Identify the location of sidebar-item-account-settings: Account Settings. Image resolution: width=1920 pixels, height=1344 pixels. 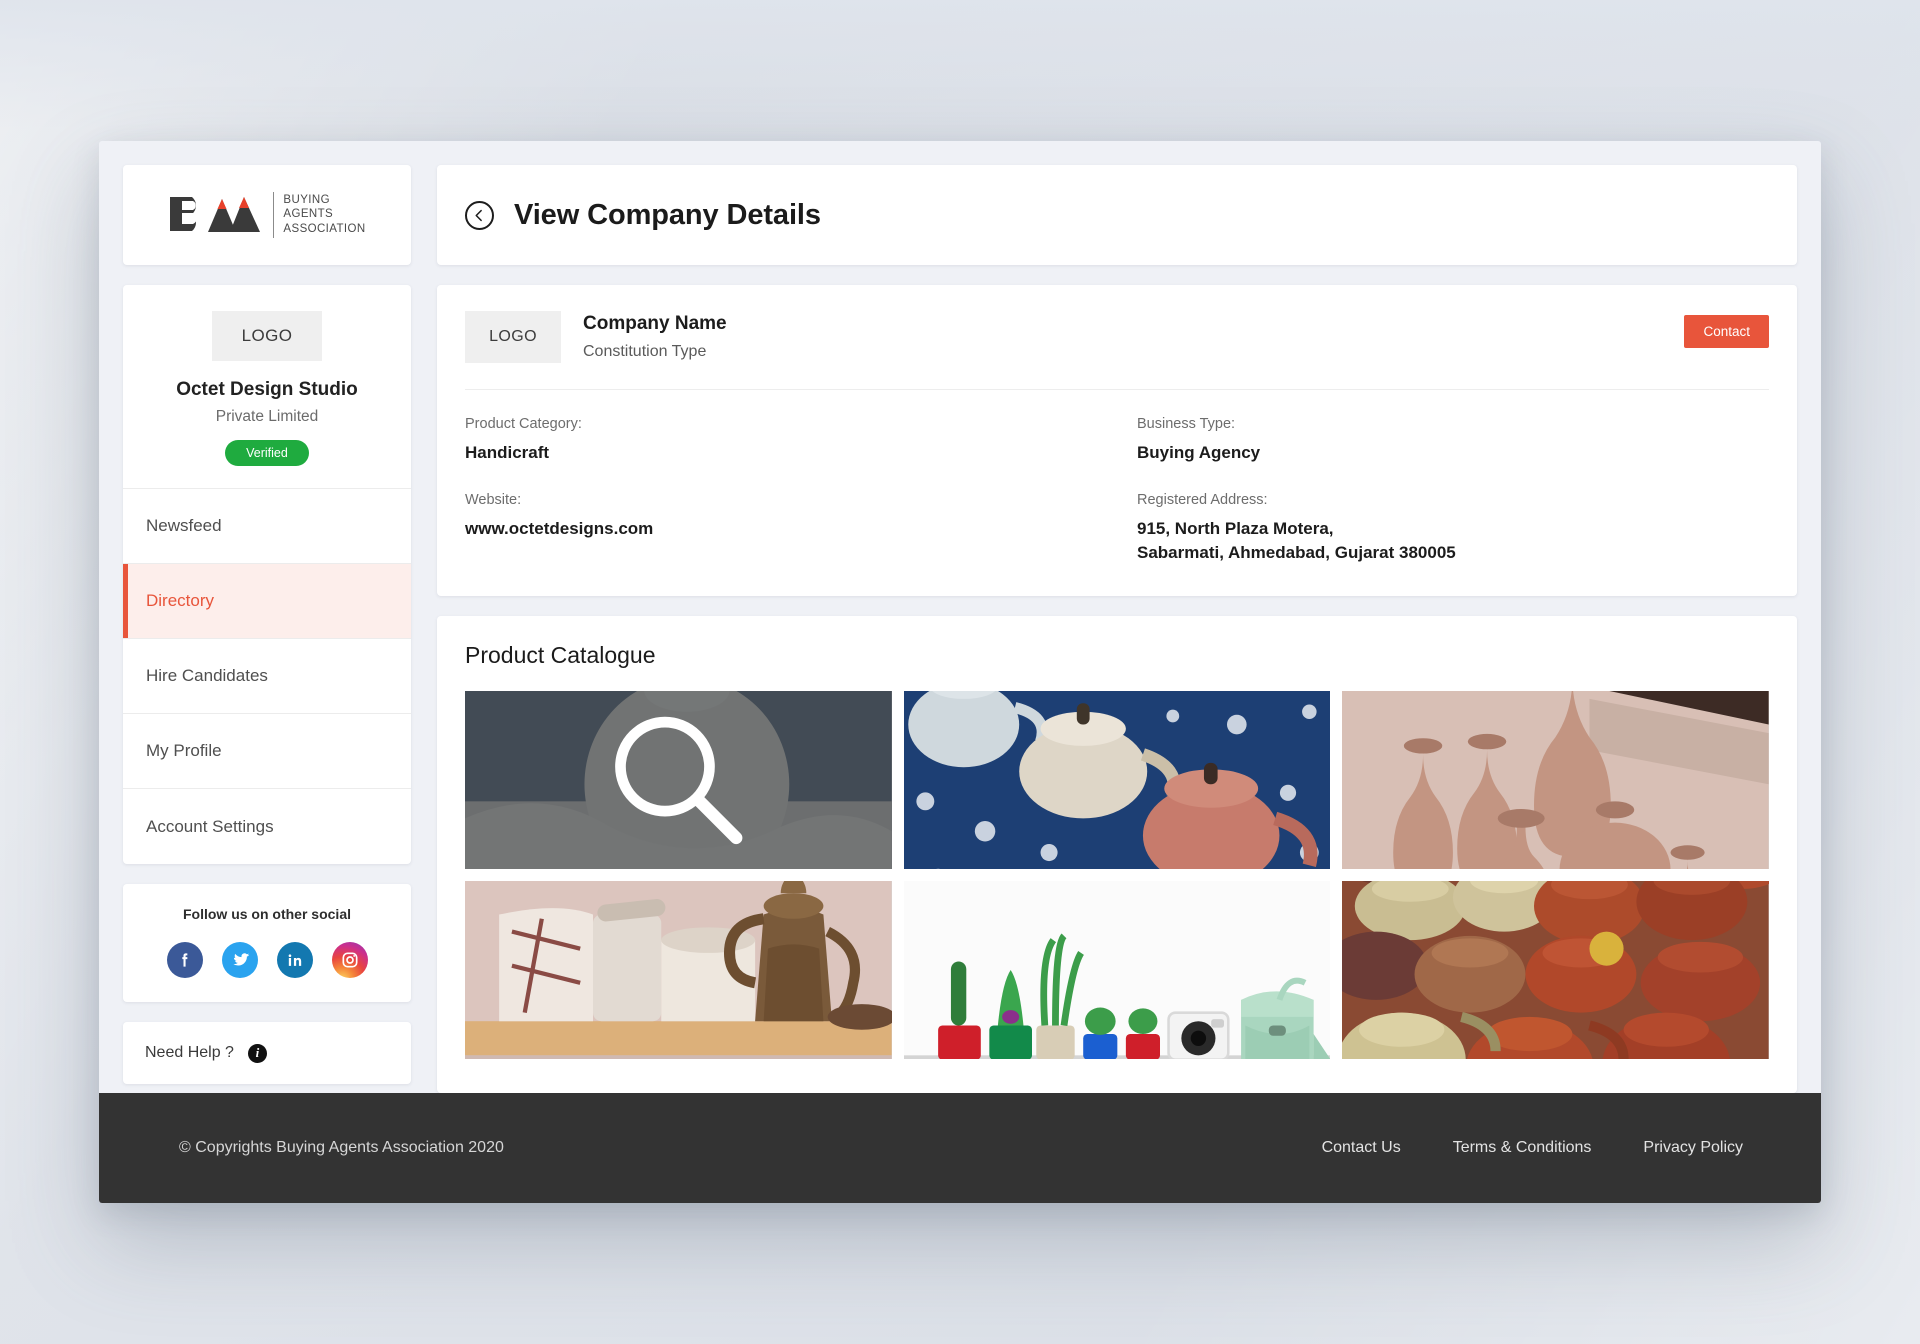
(267, 826).